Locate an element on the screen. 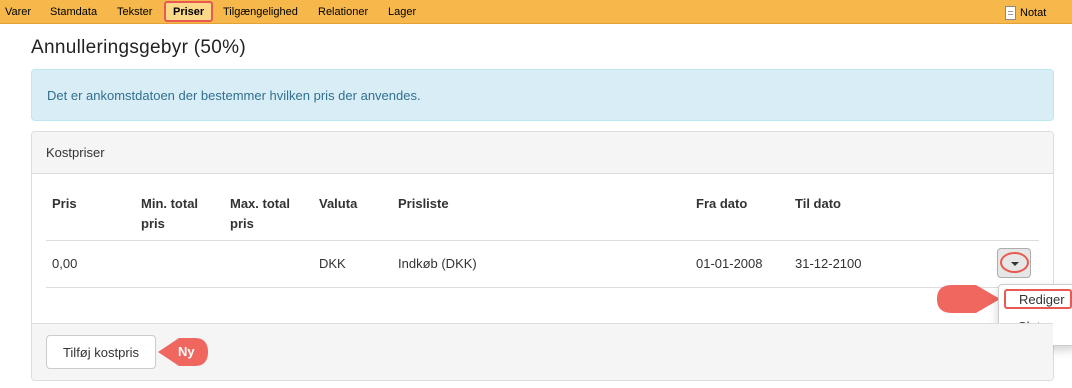  tab-tilgaengelighed: Tilgængelighed is located at coordinates (260, 12).